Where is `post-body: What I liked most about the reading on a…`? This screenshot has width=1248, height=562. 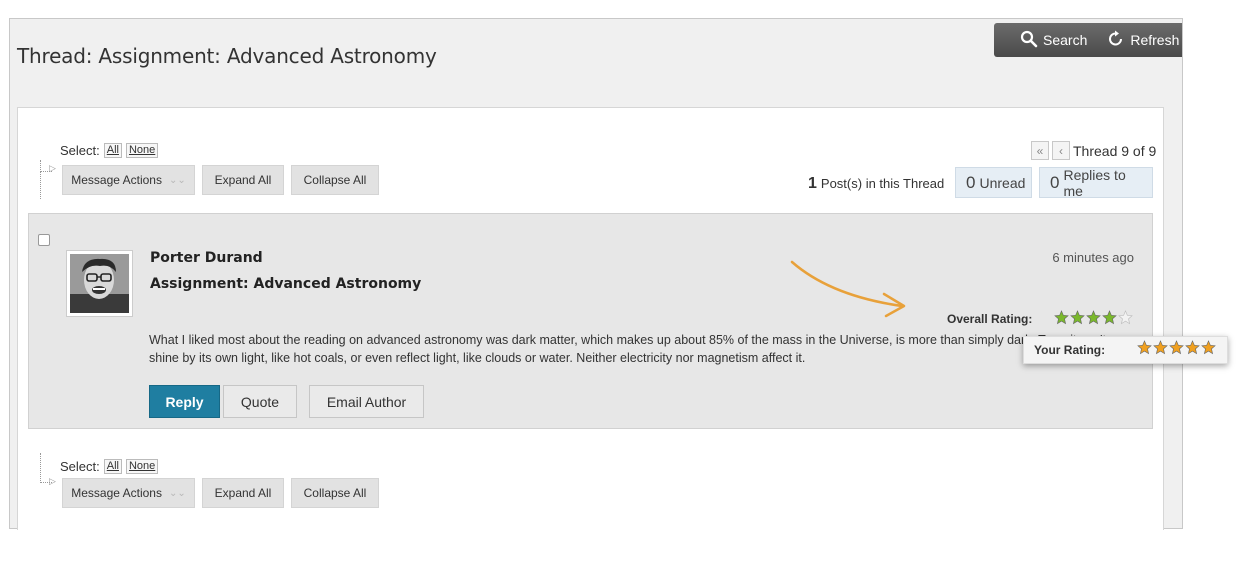 post-body: What I liked most about the reading on a… is located at coordinates (628, 349).